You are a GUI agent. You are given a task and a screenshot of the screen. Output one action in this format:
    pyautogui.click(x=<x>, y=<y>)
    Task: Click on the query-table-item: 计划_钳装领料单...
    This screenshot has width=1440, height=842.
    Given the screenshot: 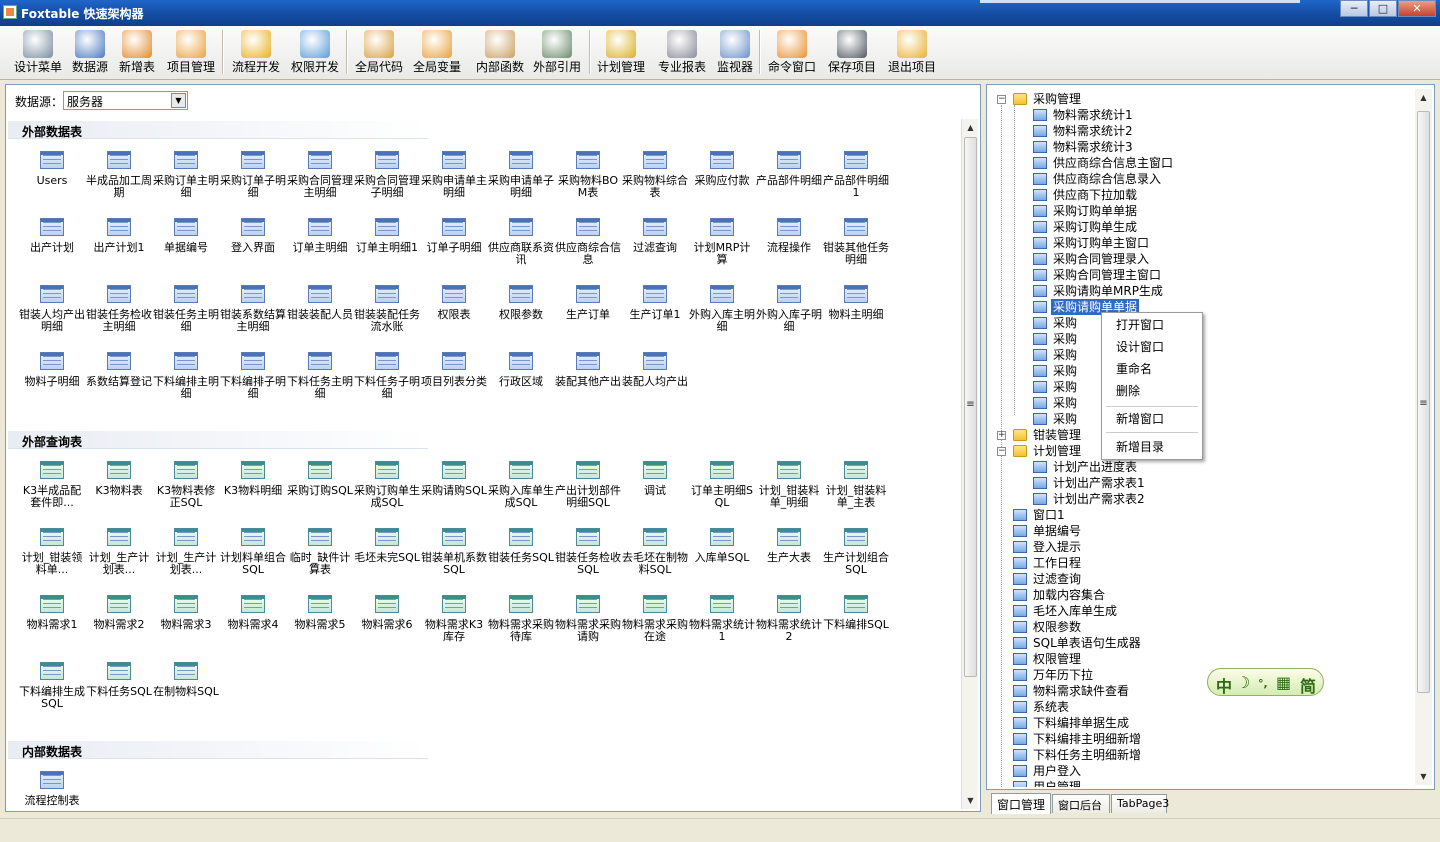 What is the action you would take?
    pyautogui.click(x=52, y=552)
    